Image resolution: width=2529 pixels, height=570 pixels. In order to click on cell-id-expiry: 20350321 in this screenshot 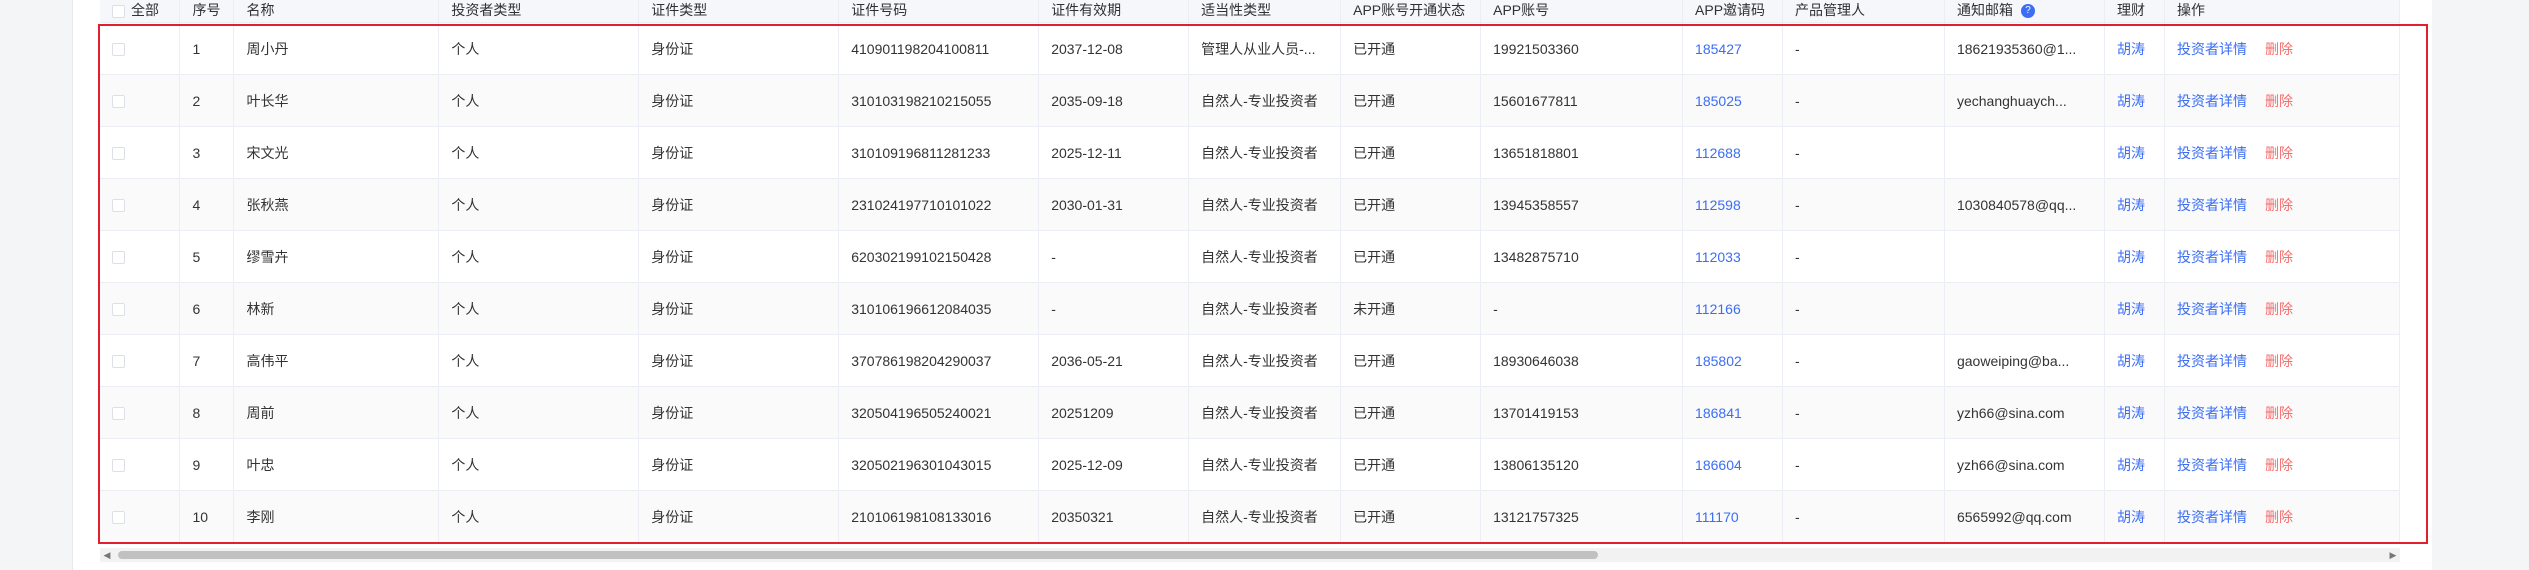, I will do `click(1114, 516)`.